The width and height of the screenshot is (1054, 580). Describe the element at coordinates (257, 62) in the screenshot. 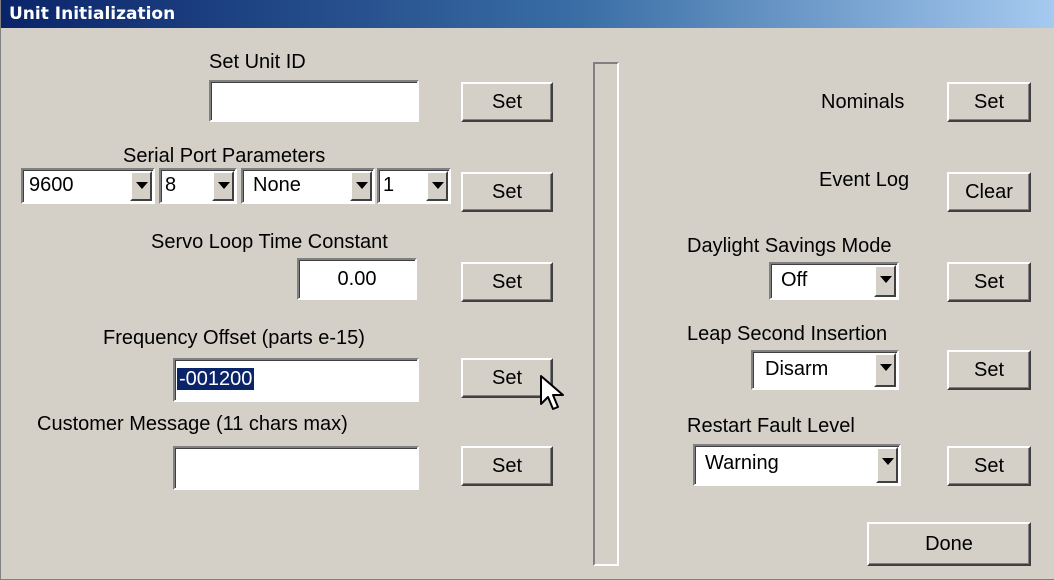

I see `unit-id-label: Set Unit ID` at that location.